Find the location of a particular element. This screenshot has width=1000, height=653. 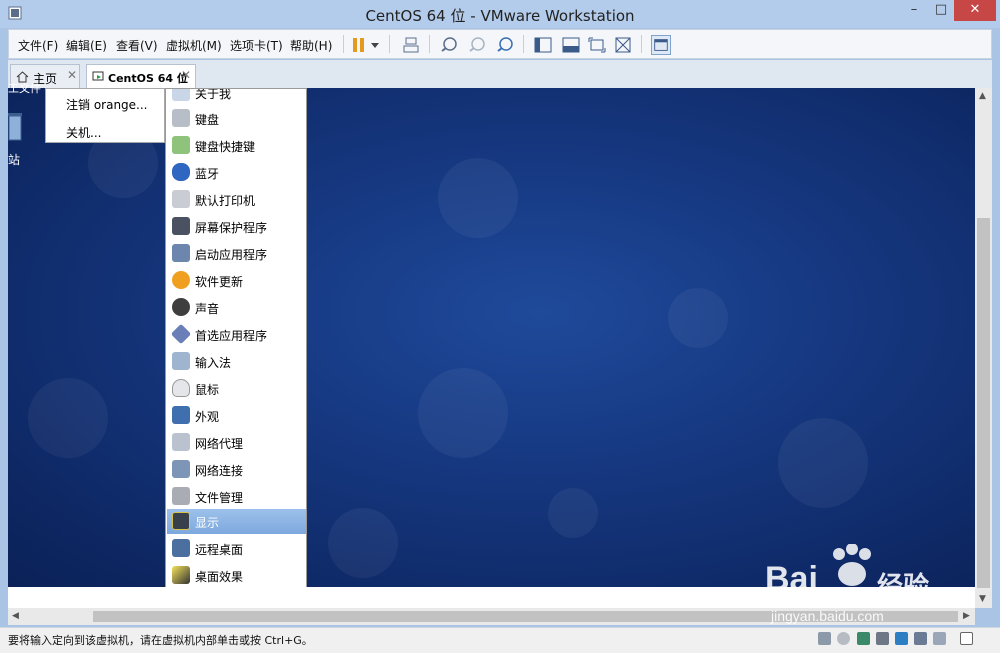

maximize-button: □ is located at coordinates (941, 10).